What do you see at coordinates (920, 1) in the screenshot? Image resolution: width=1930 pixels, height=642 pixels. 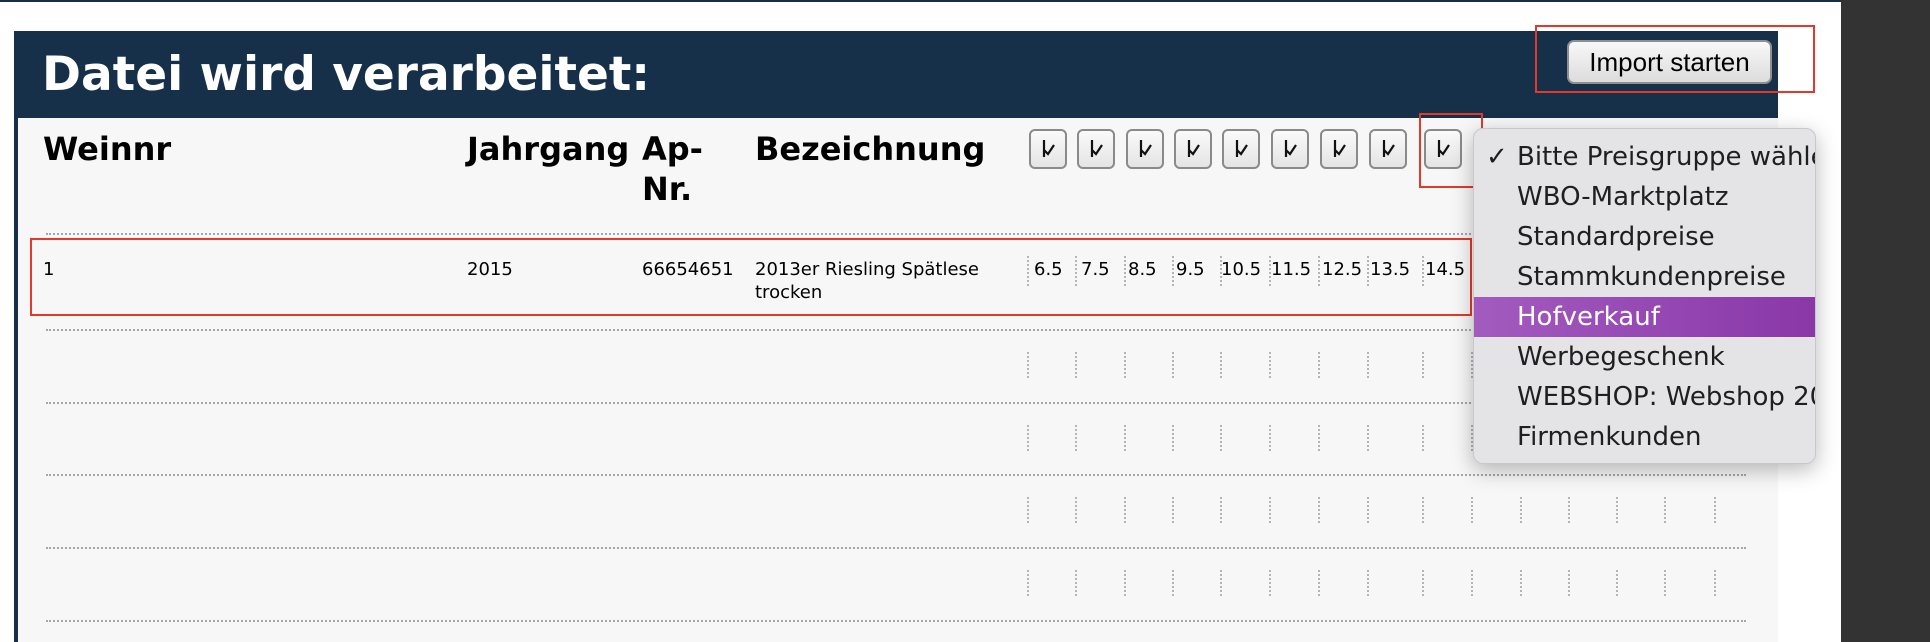 I see `top-border` at bounding box center [920, 1].